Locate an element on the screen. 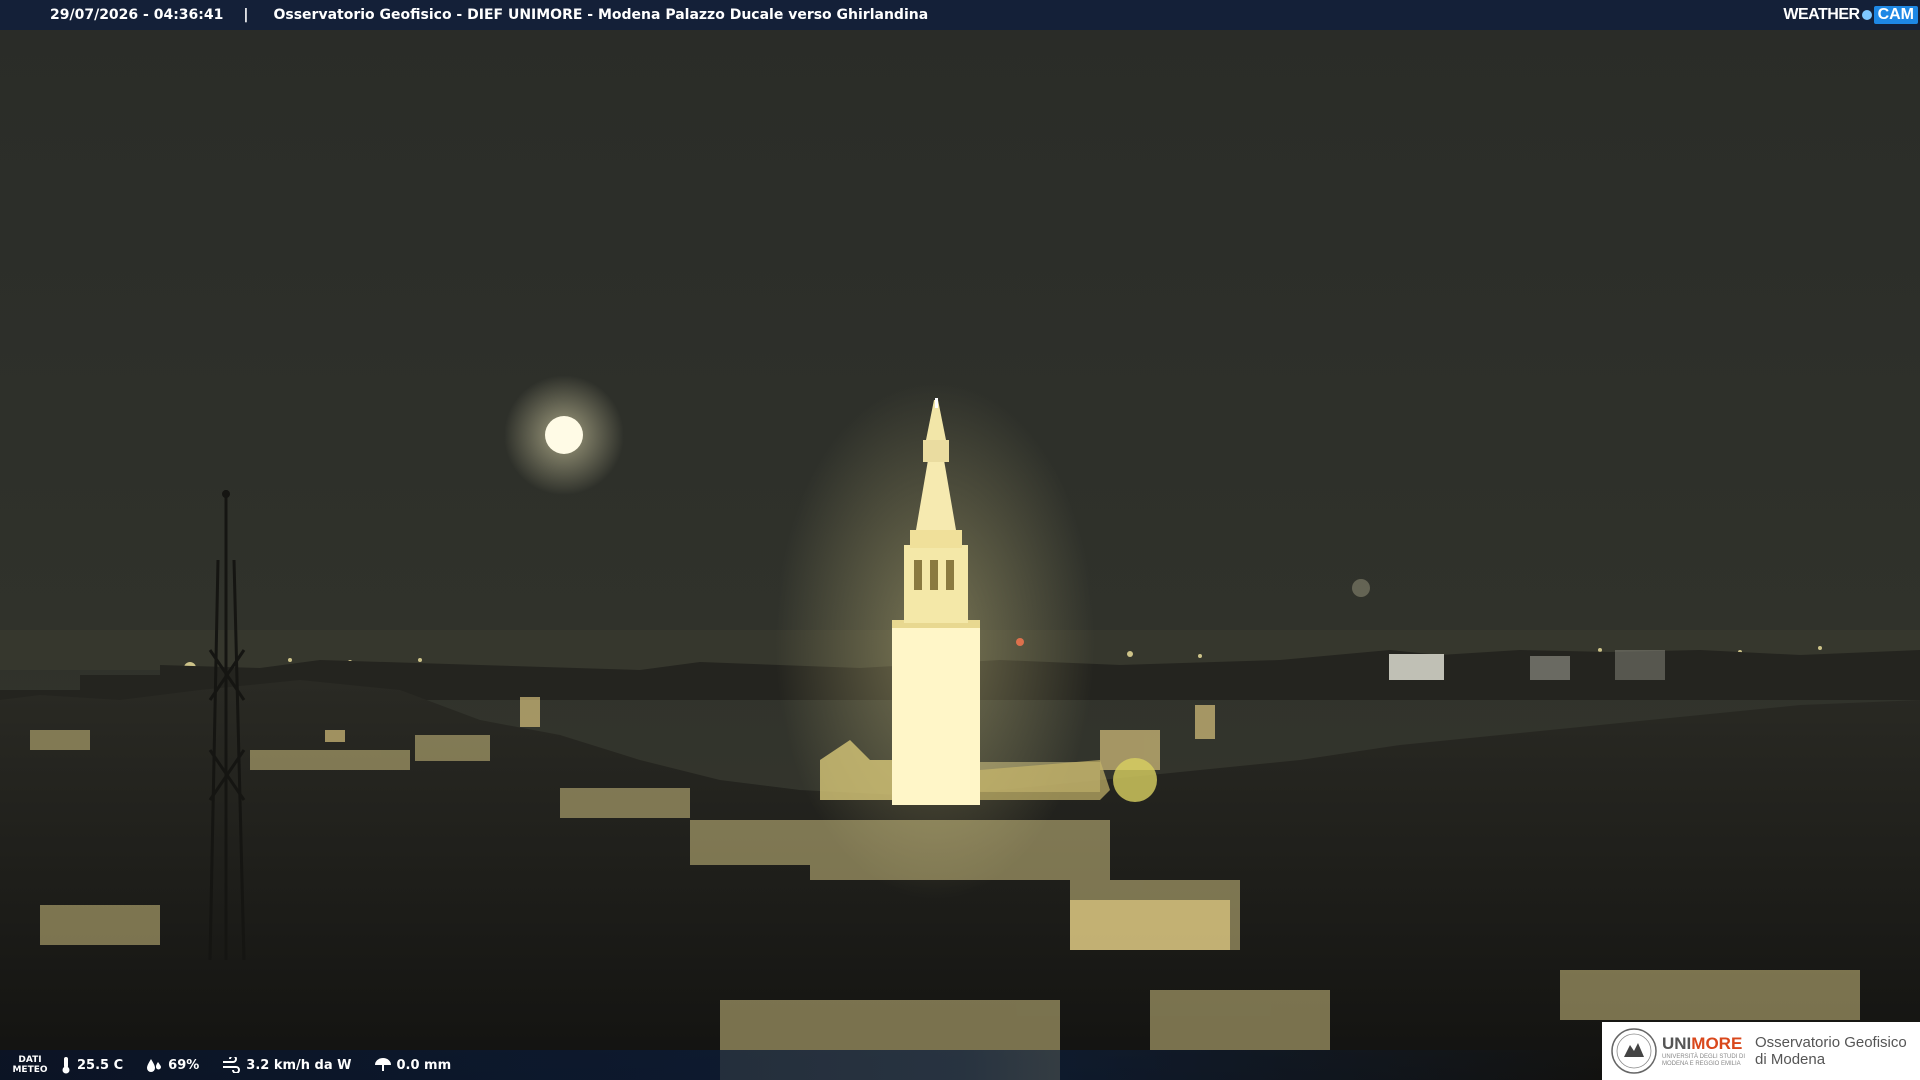 This screenshot has width=1920, height=1080. humidity-value: 69% is located at coordinates (184, 1065).